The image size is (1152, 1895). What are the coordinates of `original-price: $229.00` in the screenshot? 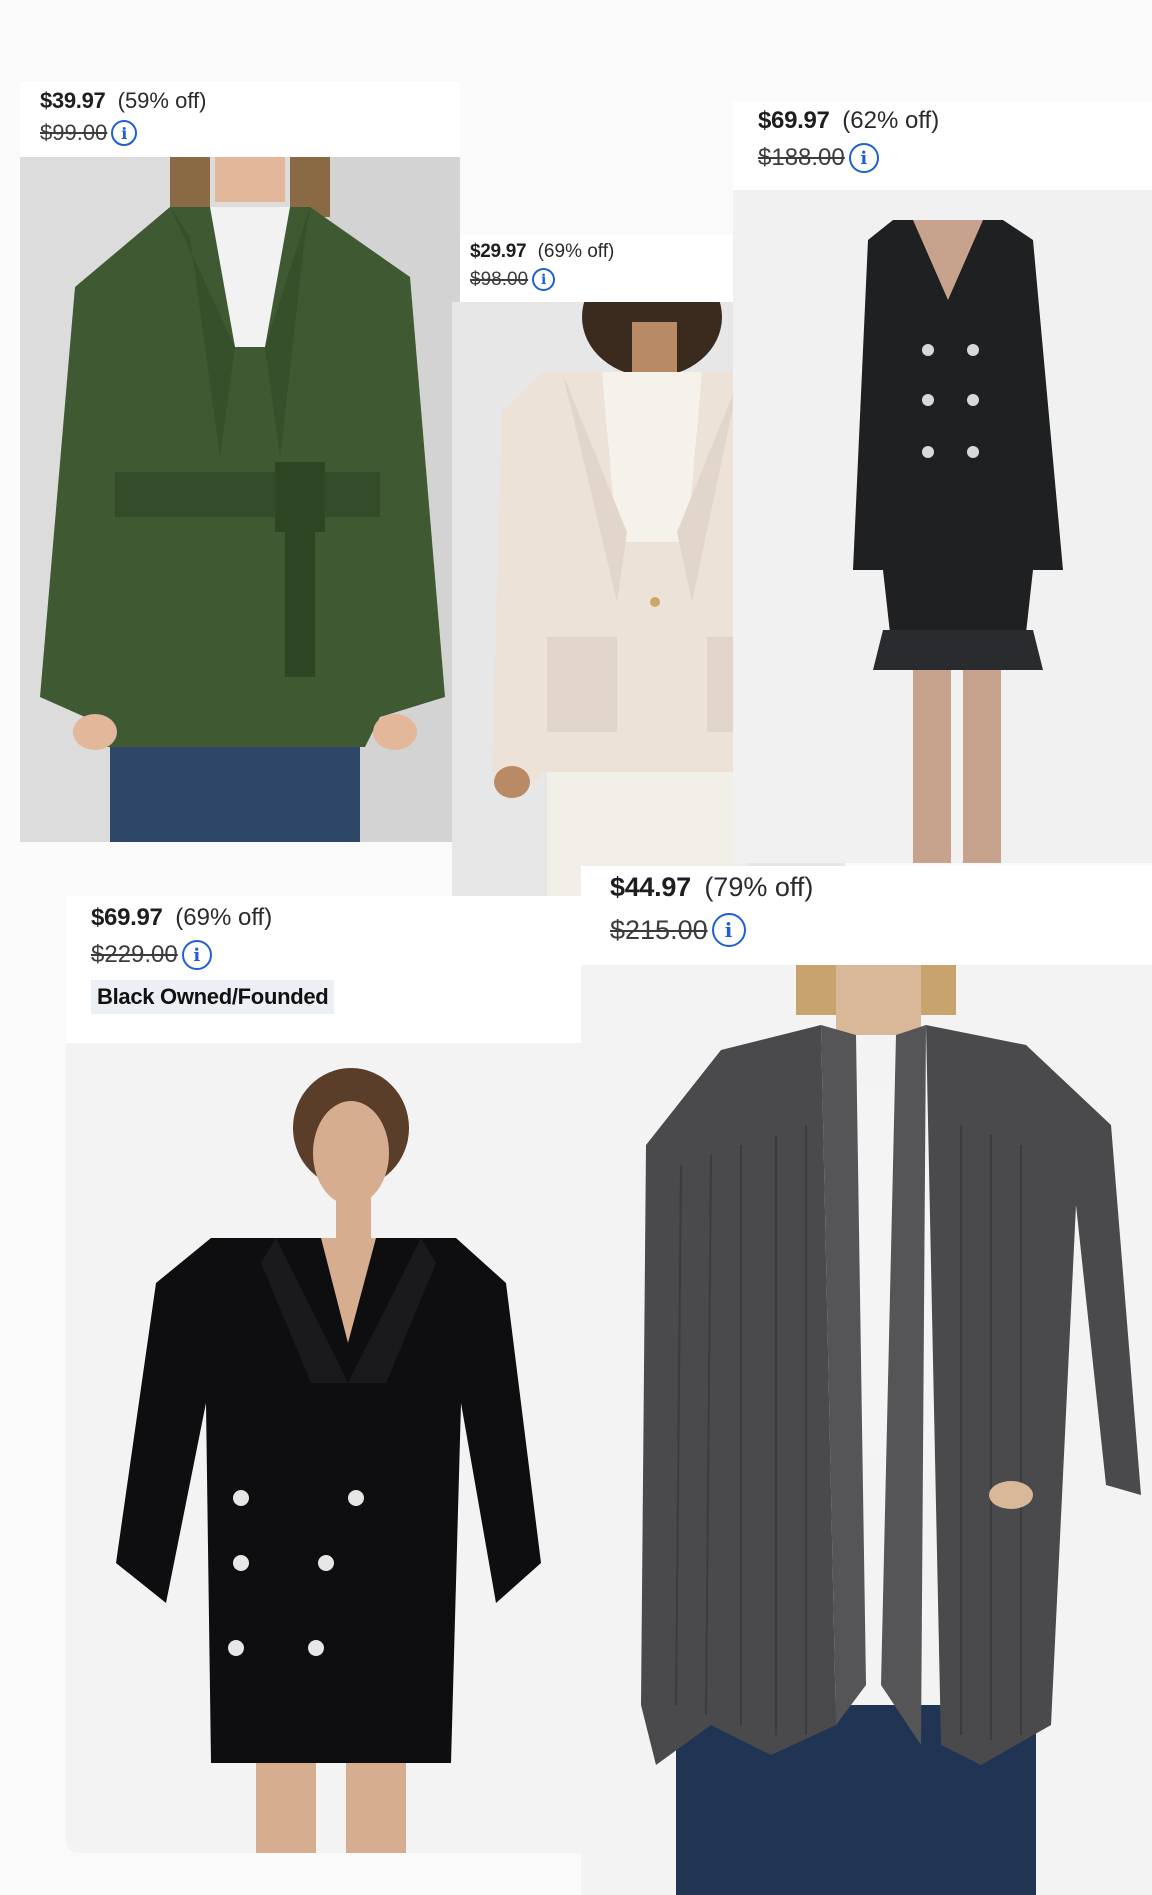 It's located at (134, 954).